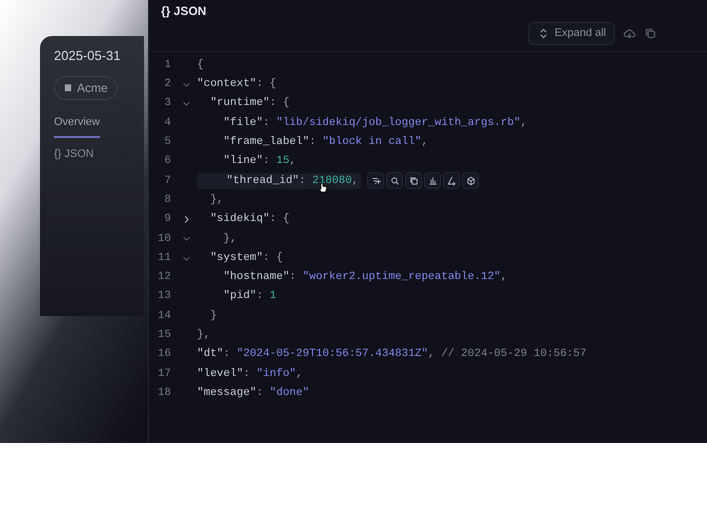  What do you see at coordinates (391, 354) in the screenshot?
I see `code-line: "dt": "2024-05-29T10:56:57.434831Z", // 2024-05-29 10:56:57` at bounding box center [391, 354].